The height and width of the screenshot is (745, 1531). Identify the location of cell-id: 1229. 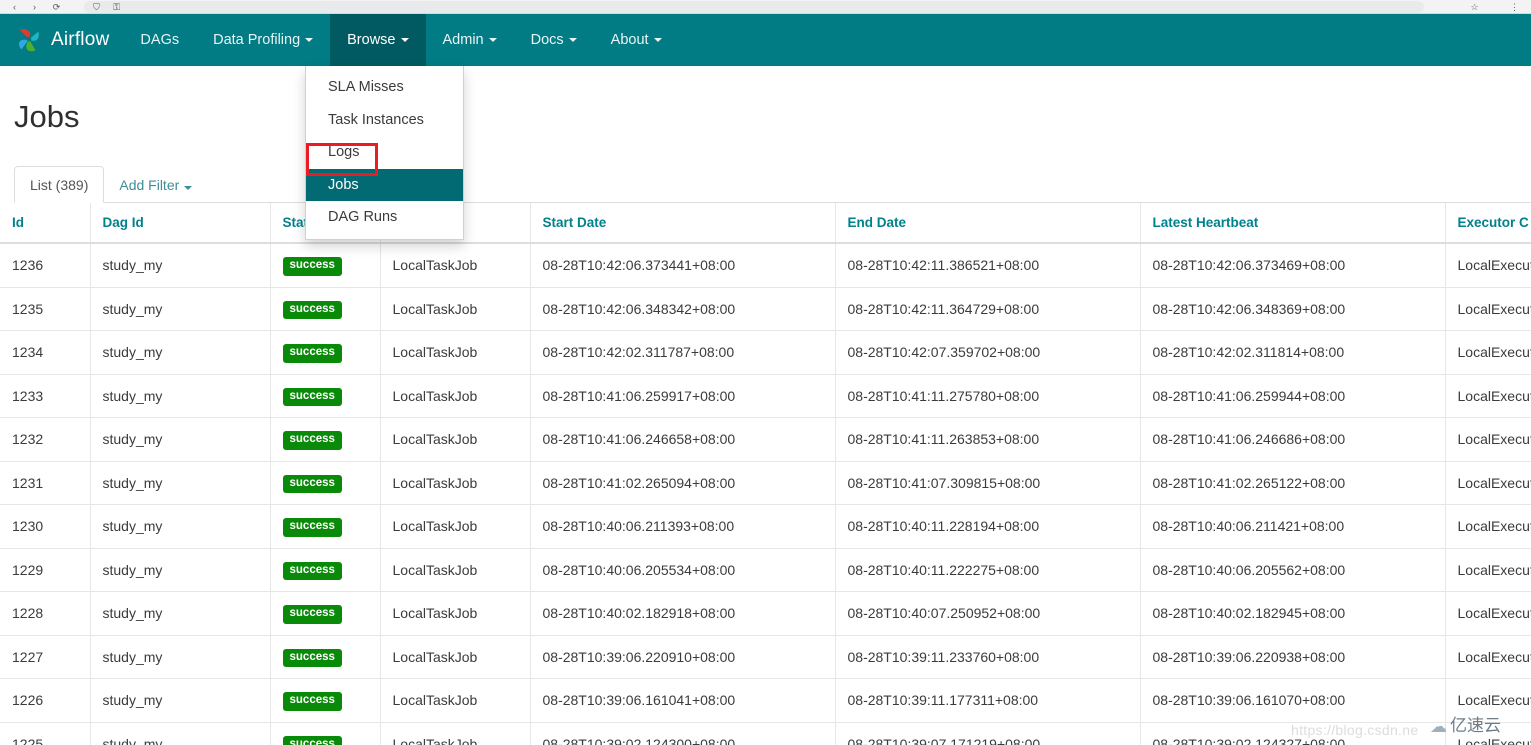
(45, 570).